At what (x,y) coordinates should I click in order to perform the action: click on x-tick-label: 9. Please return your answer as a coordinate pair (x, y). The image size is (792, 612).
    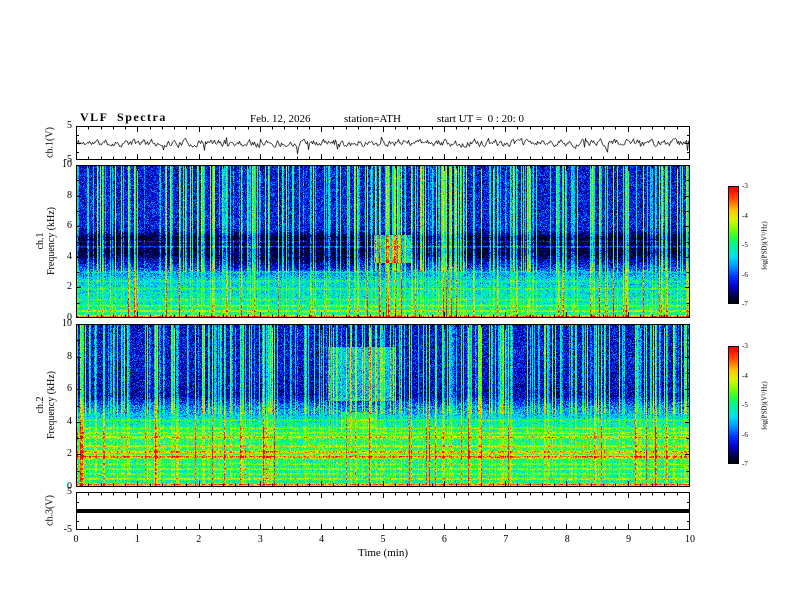
    Looking at the image, I should click on (629, 539).